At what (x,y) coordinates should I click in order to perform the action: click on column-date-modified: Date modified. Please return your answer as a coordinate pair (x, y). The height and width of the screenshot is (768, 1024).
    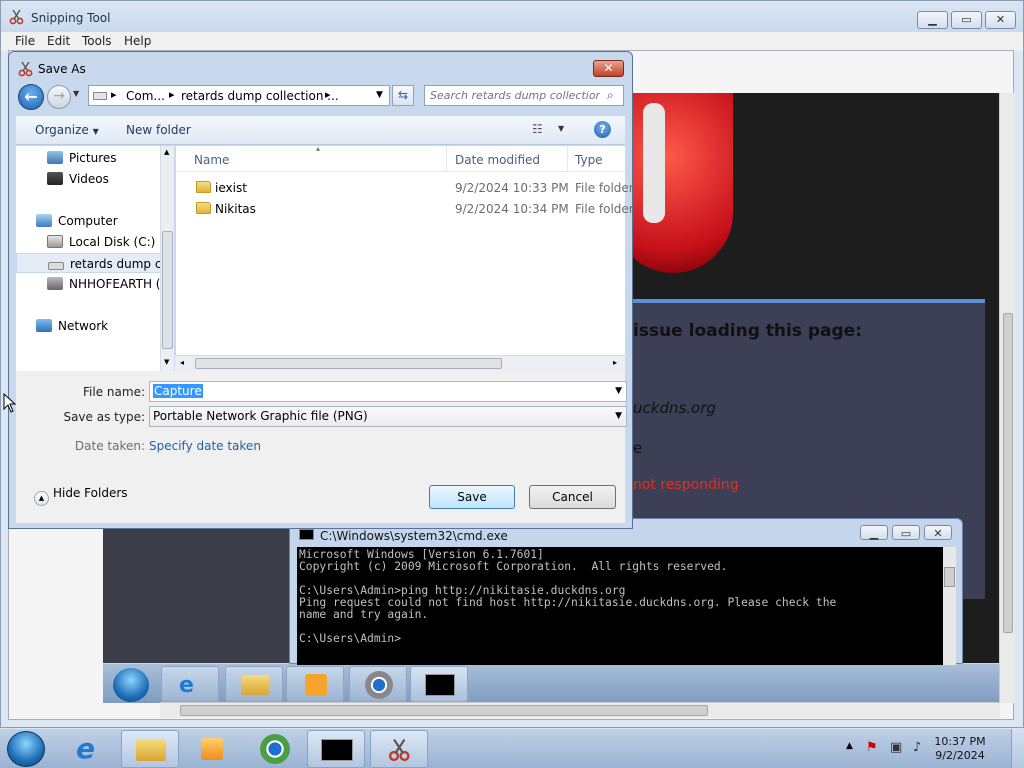
    Looking at the image, I should click on (497, 160).